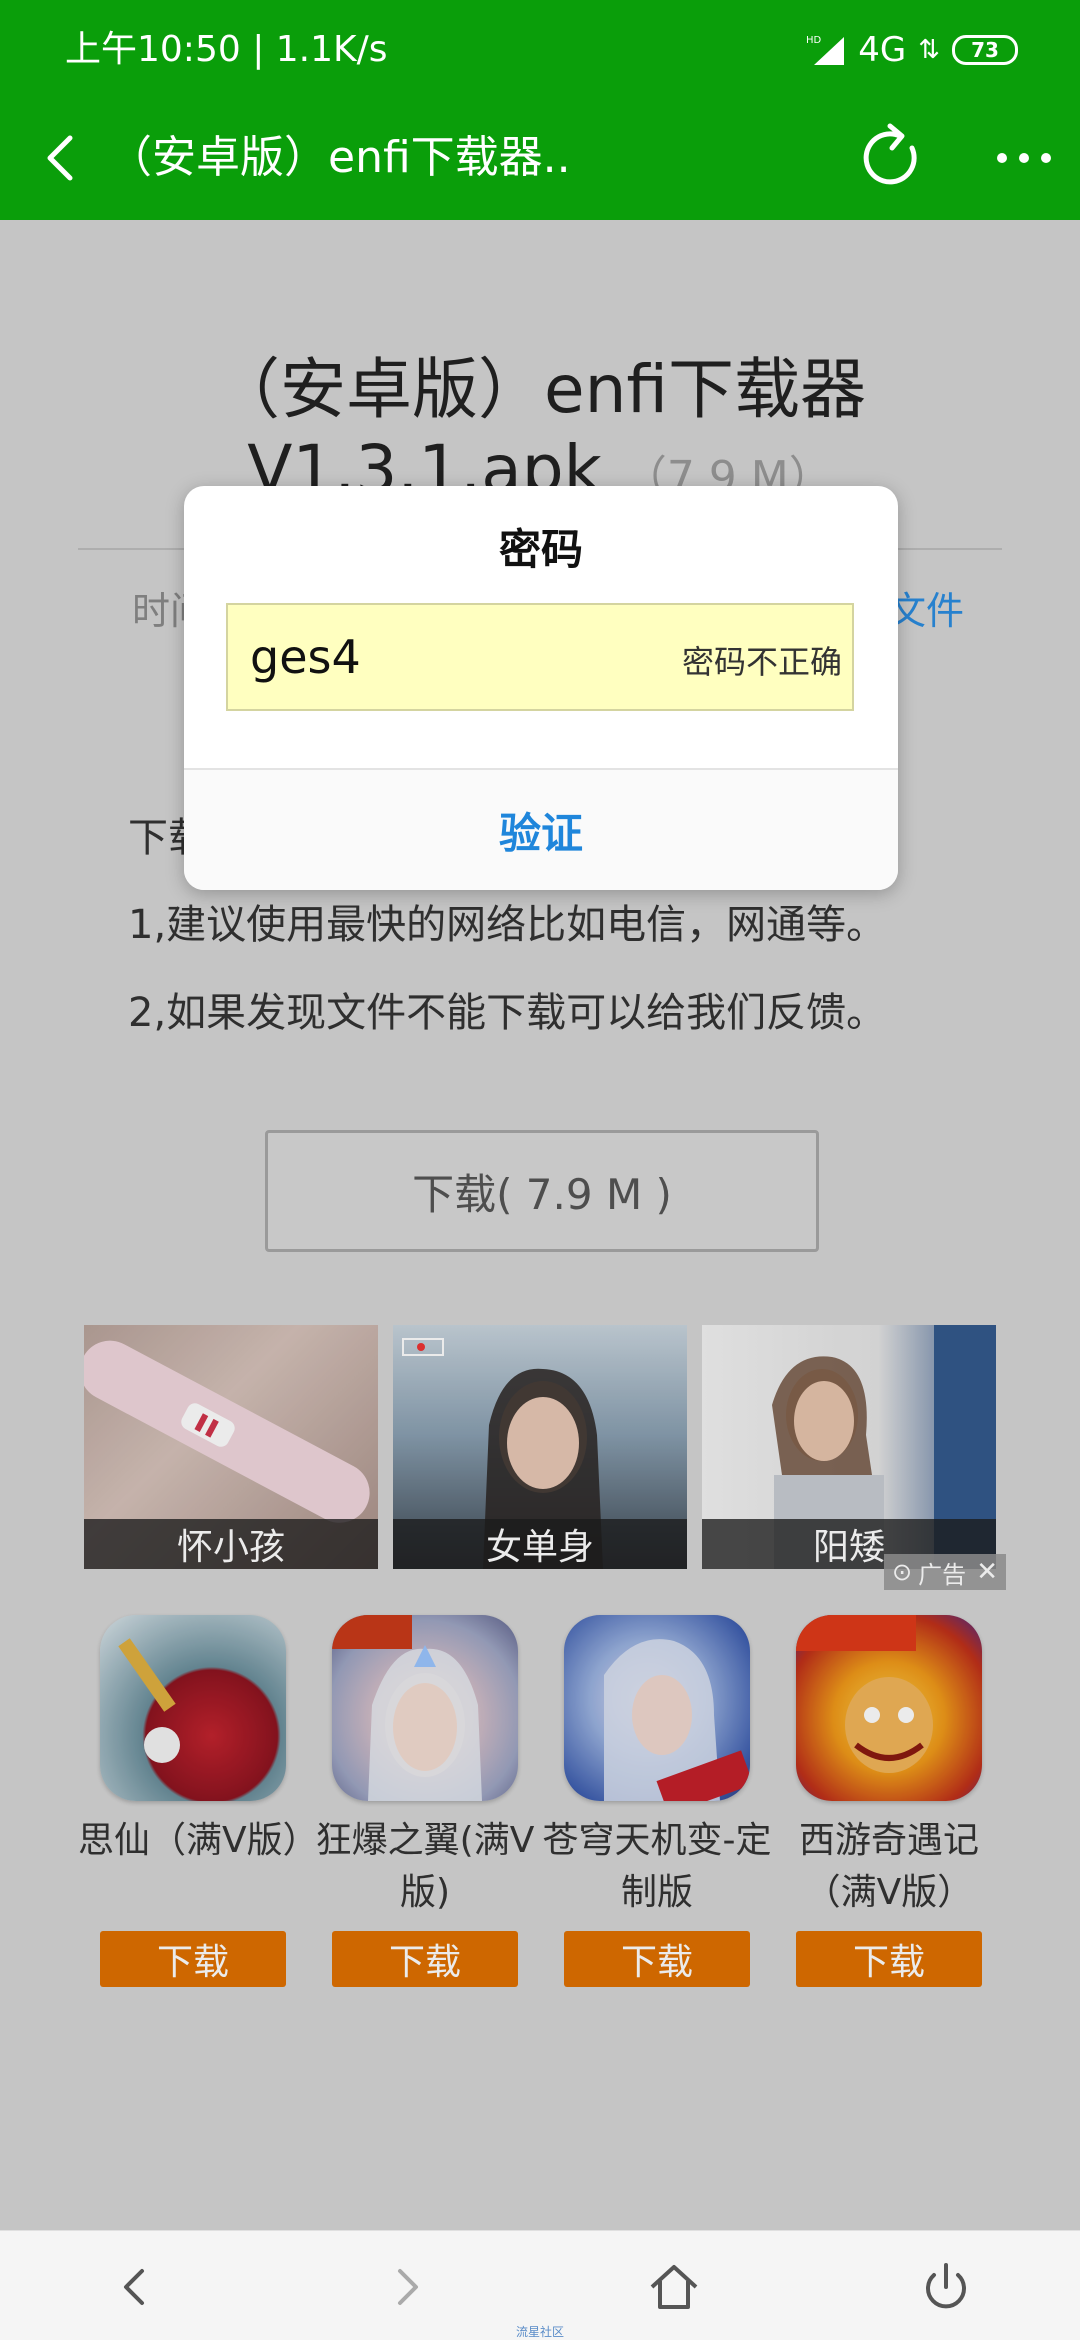  What do you see at coordinates (882, 50) in the screenshot?
I see `network-type: 4G` at bounding box center [882, 50].